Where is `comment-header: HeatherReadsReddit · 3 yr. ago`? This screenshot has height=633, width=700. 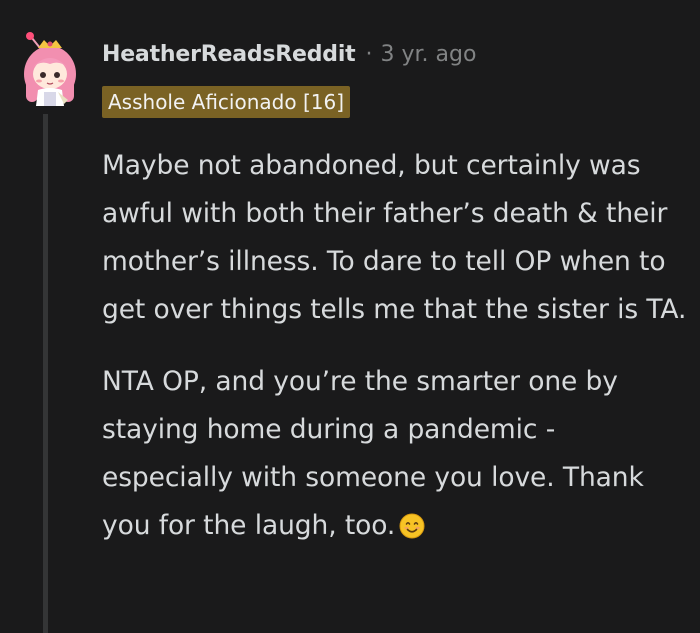
comment-header: HeatherReadsReddit · 3 yr. ago is located at coordinates (289, 54).